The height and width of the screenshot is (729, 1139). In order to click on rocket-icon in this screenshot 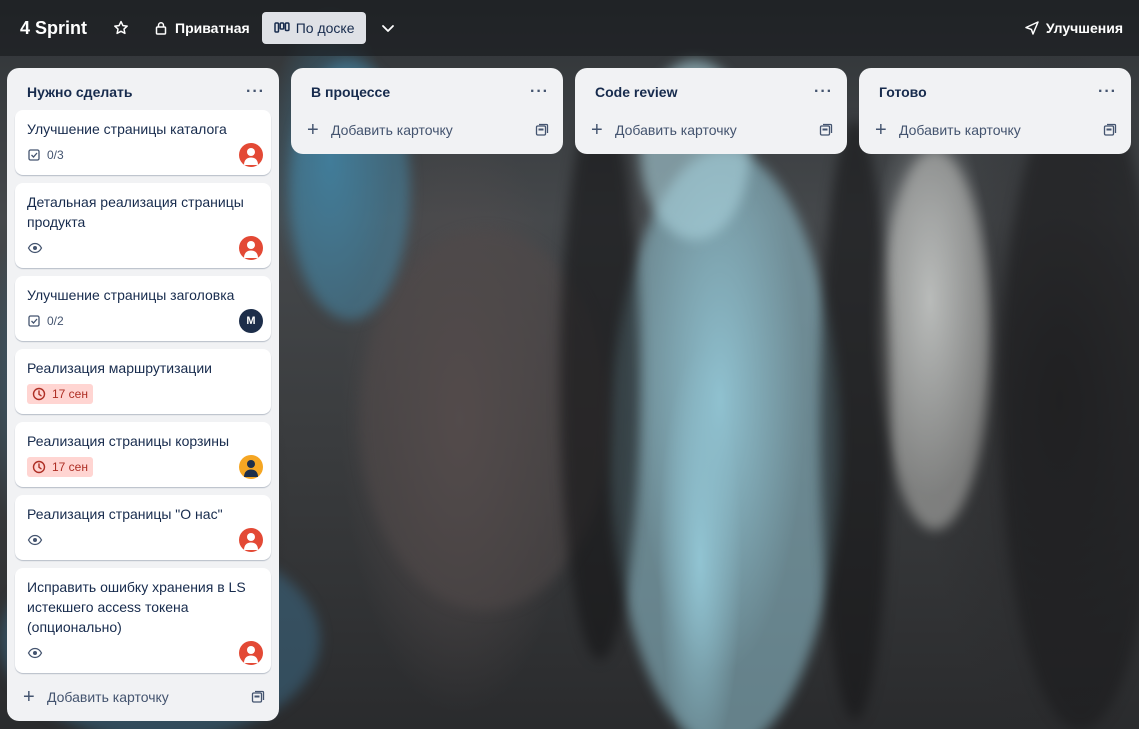, I will do `click(1032, 28)`.